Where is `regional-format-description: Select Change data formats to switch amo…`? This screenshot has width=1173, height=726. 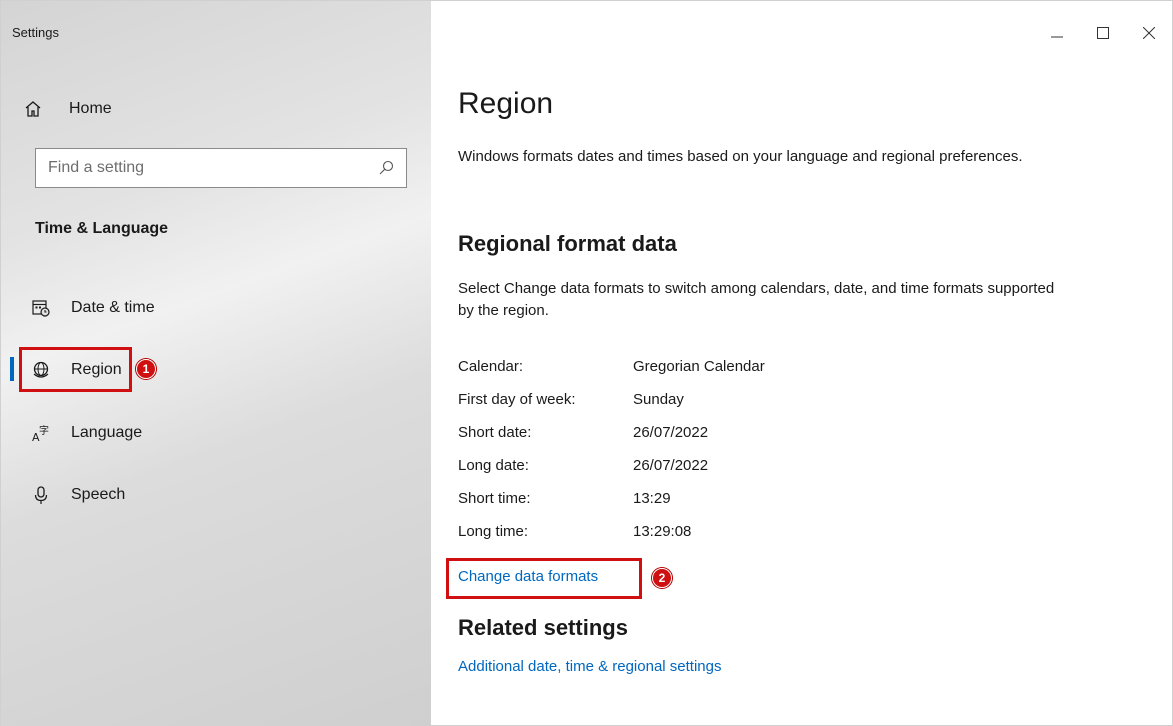
regional-format-description: Select Change data formats to switch amo… is located at coordinates (756, 299).